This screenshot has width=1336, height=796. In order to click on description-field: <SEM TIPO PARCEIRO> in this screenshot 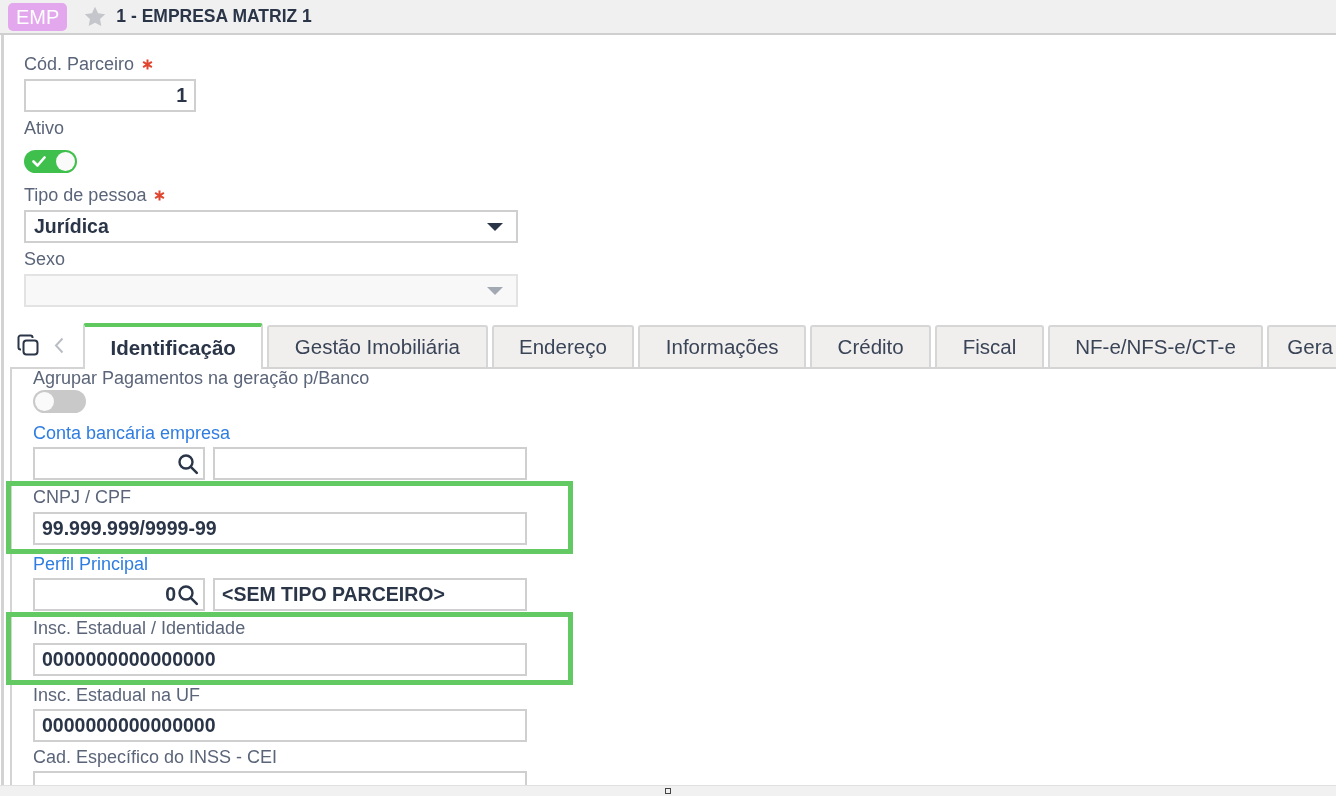, I will do `click(370, 594)`.